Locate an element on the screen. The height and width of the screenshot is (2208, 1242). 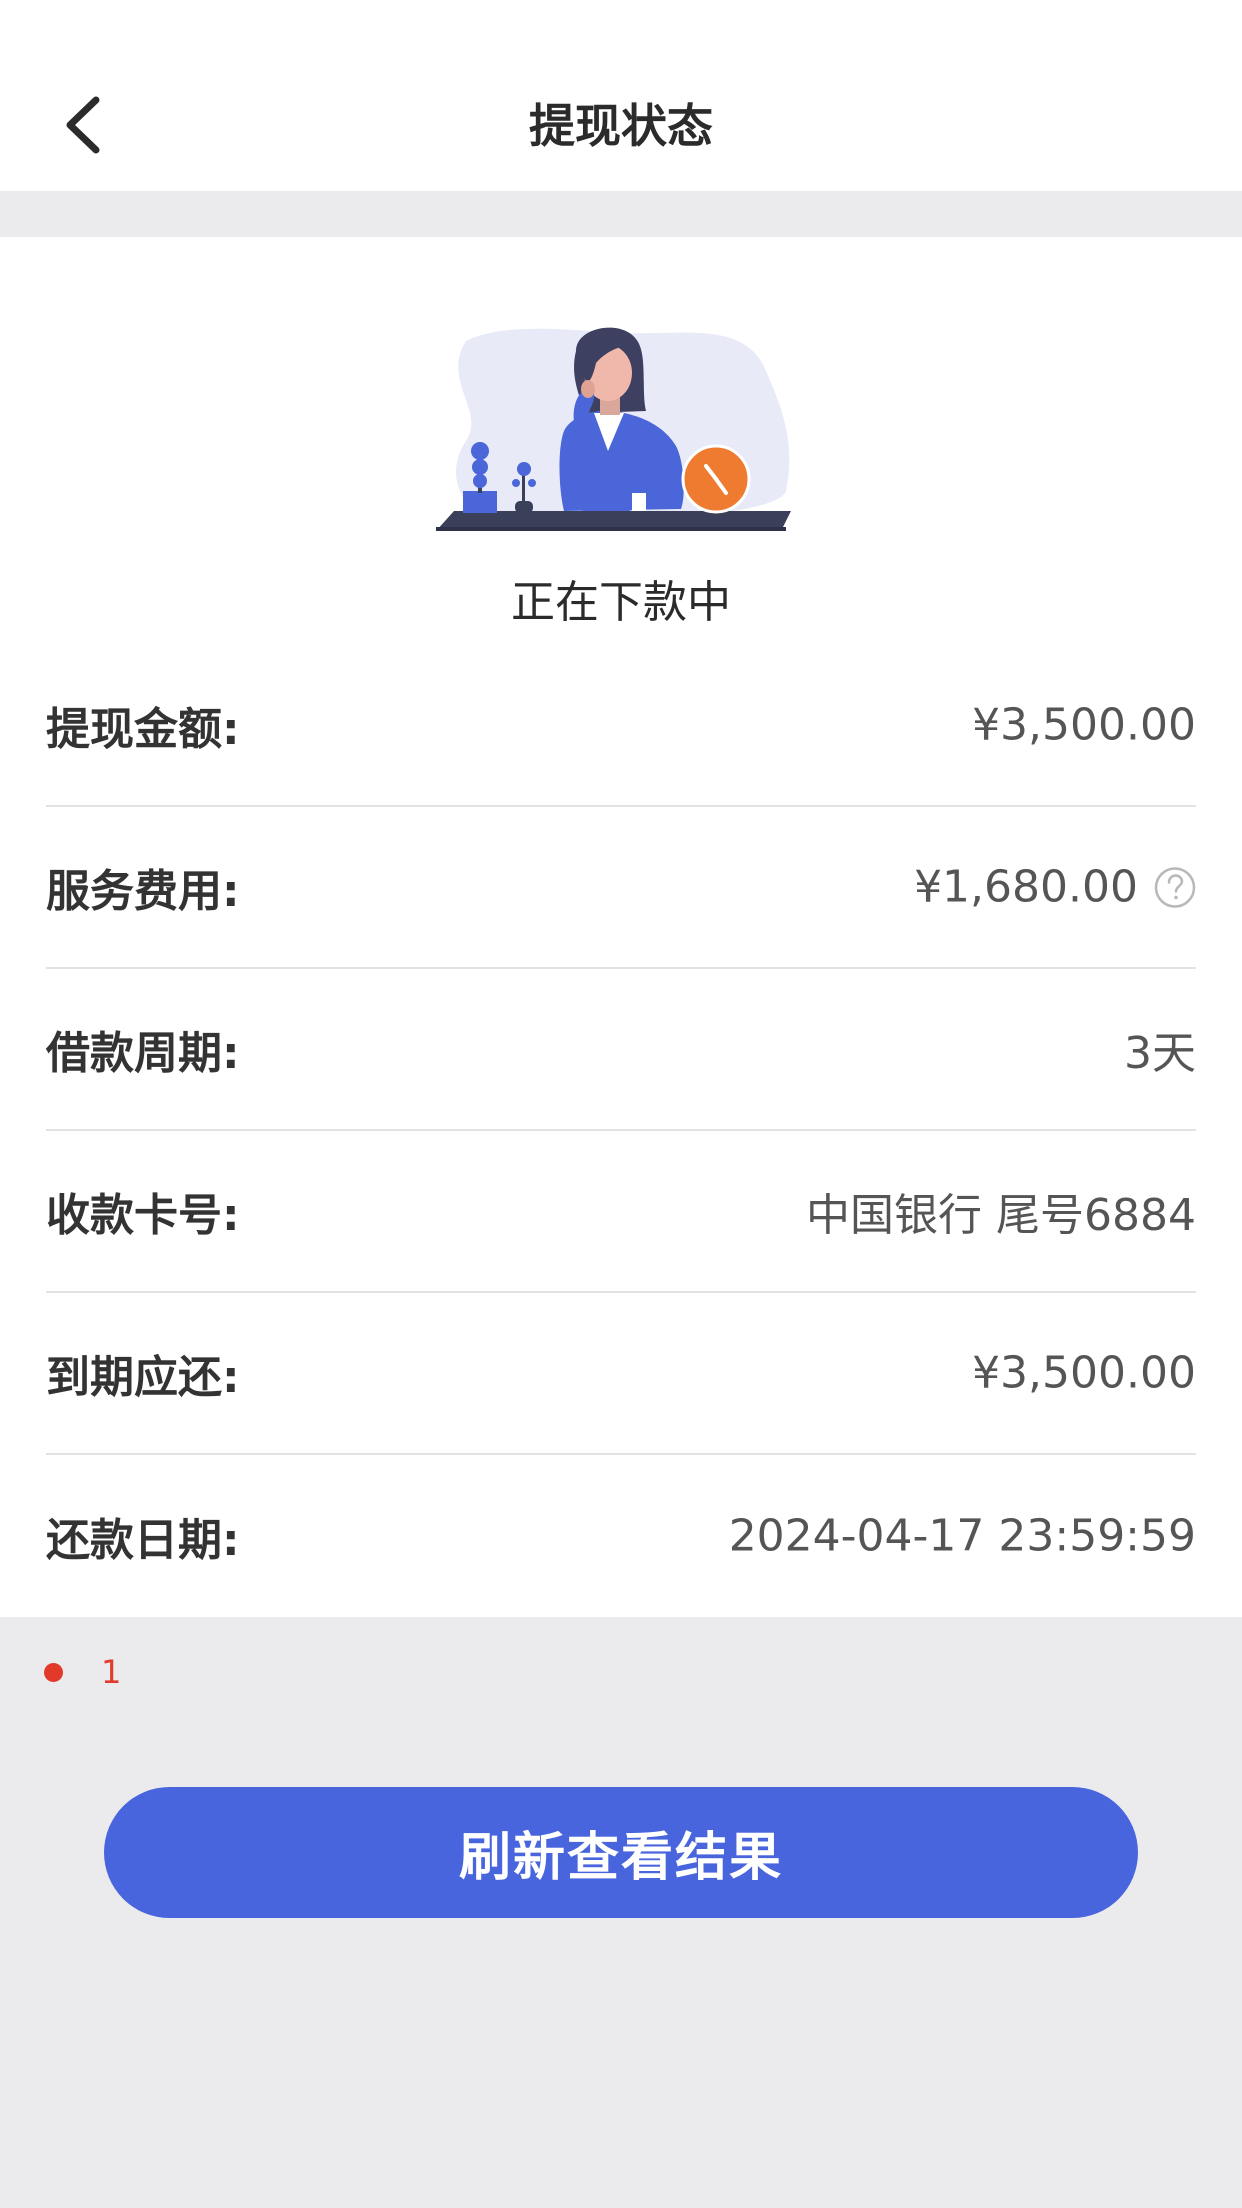
info-row-repay-date: 还款日期: 2024-04-17 23:59:59 is located at coordinates (621, 1536).